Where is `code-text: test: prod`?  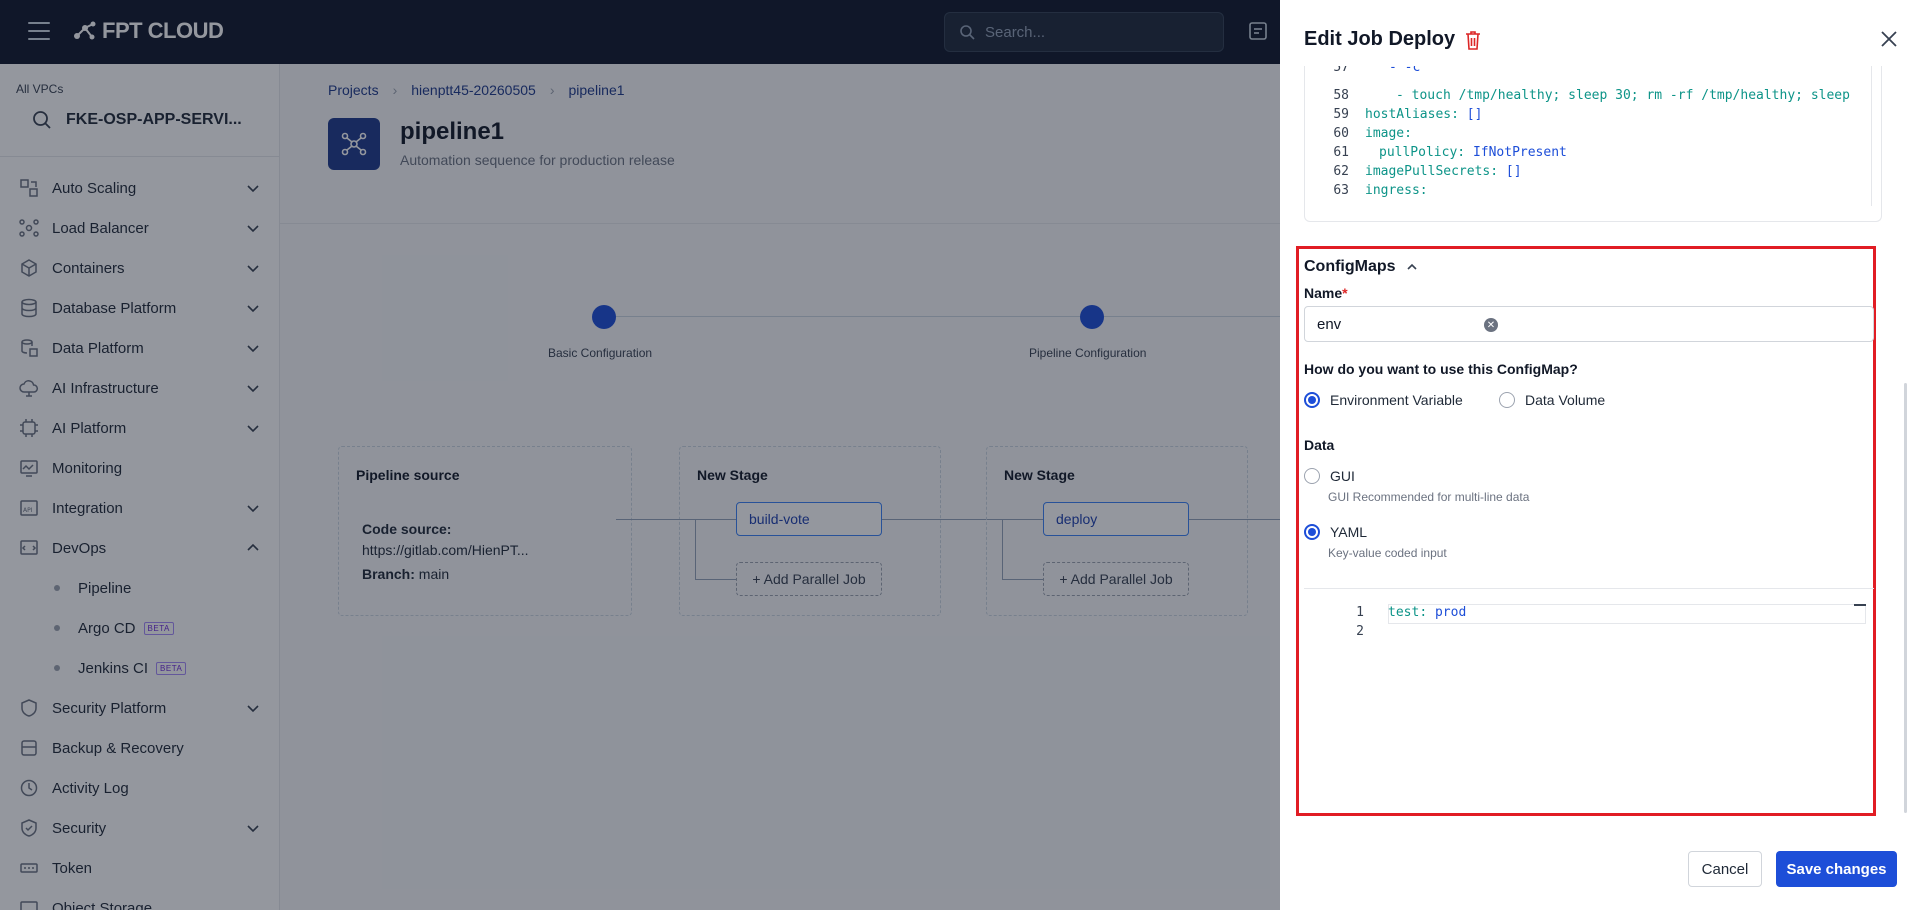
code-text: test: prod is located at coordinates (1427, 612).